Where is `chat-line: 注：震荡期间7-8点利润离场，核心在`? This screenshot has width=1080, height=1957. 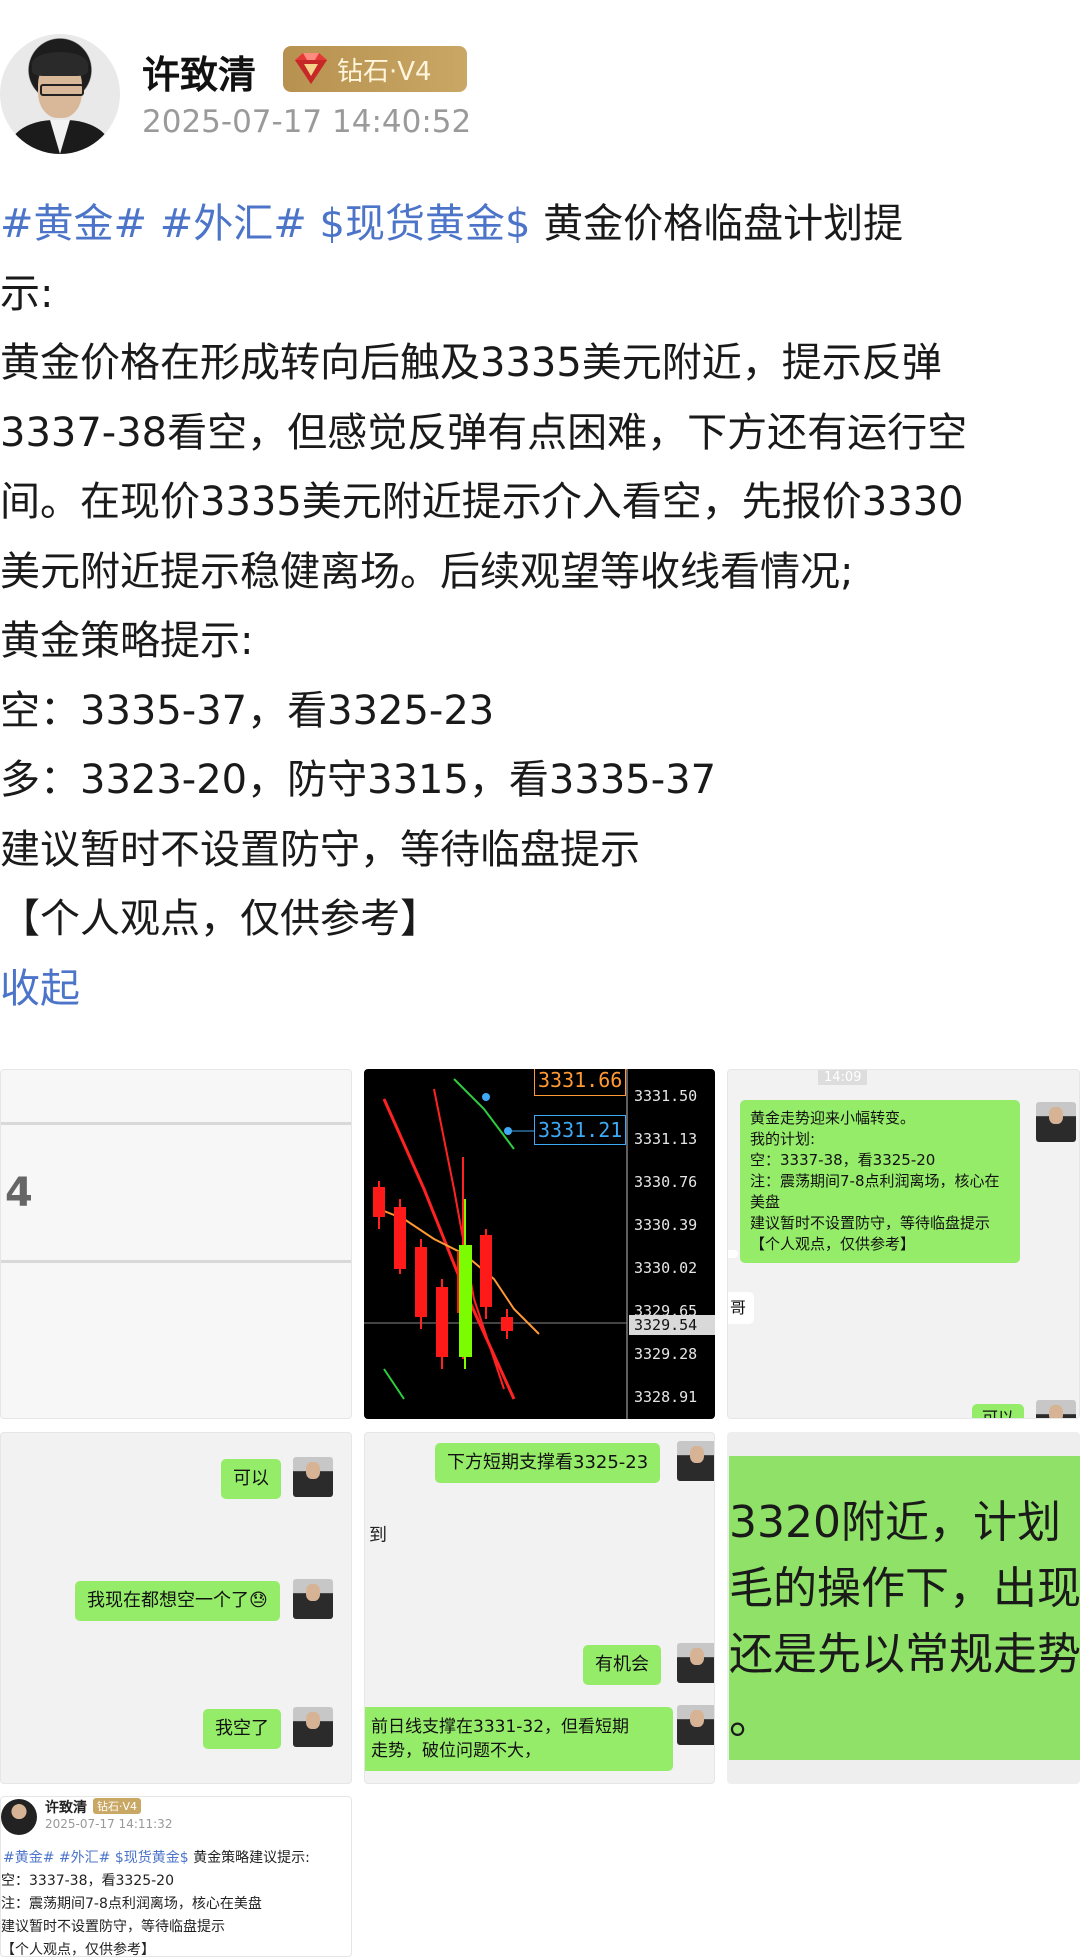
chat-line: 注：震荡期间7-8点利润离场，核心在 is located at coordinates (875, 1181).